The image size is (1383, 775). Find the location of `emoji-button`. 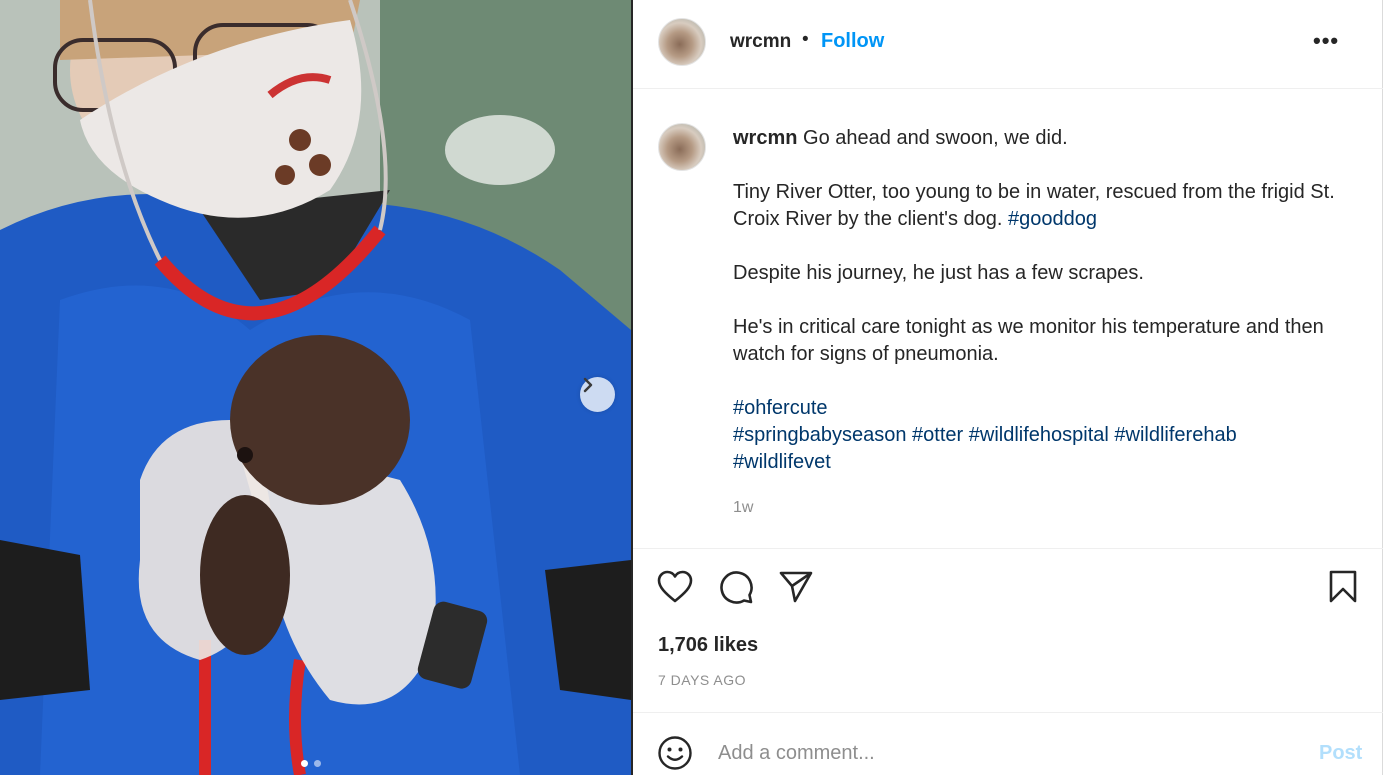

emoji-button is located at coordinates (675, 753).